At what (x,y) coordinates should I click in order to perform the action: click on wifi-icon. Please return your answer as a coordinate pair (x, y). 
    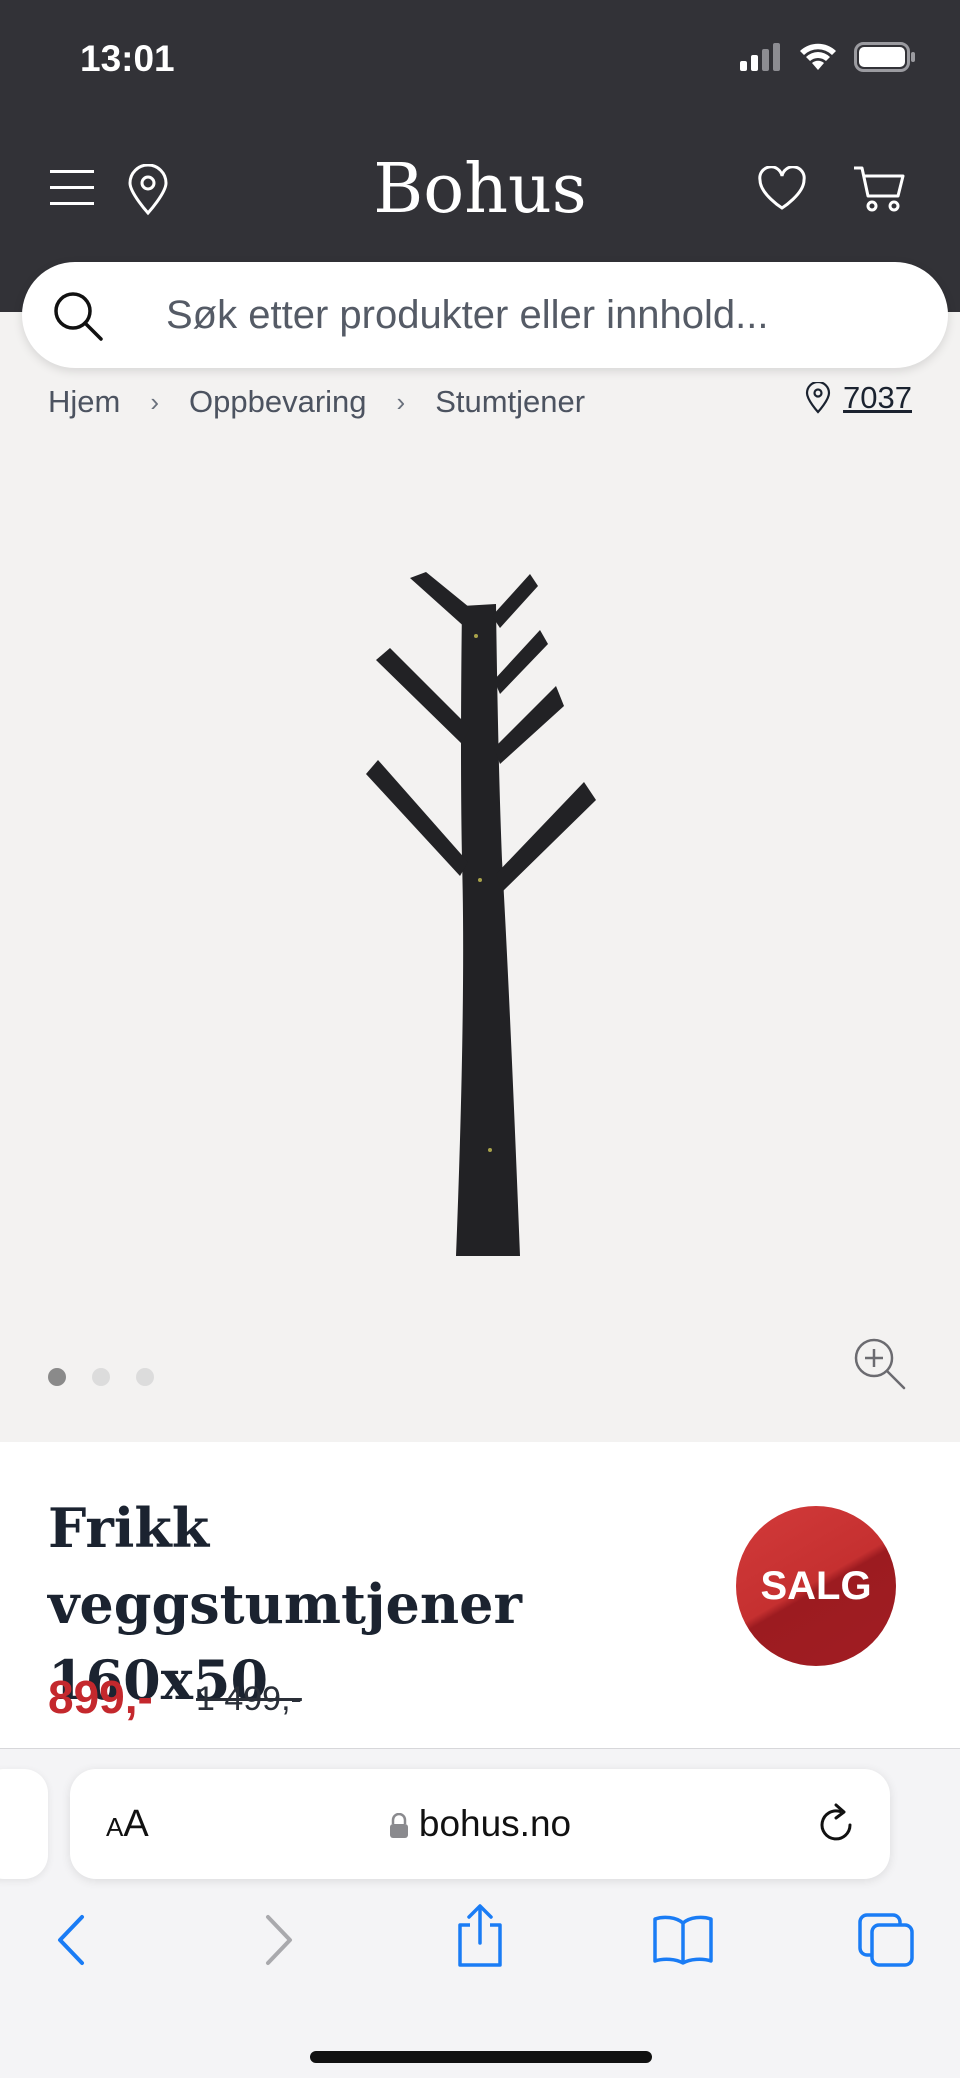
    Looking at the image, I should click on (818, 56).